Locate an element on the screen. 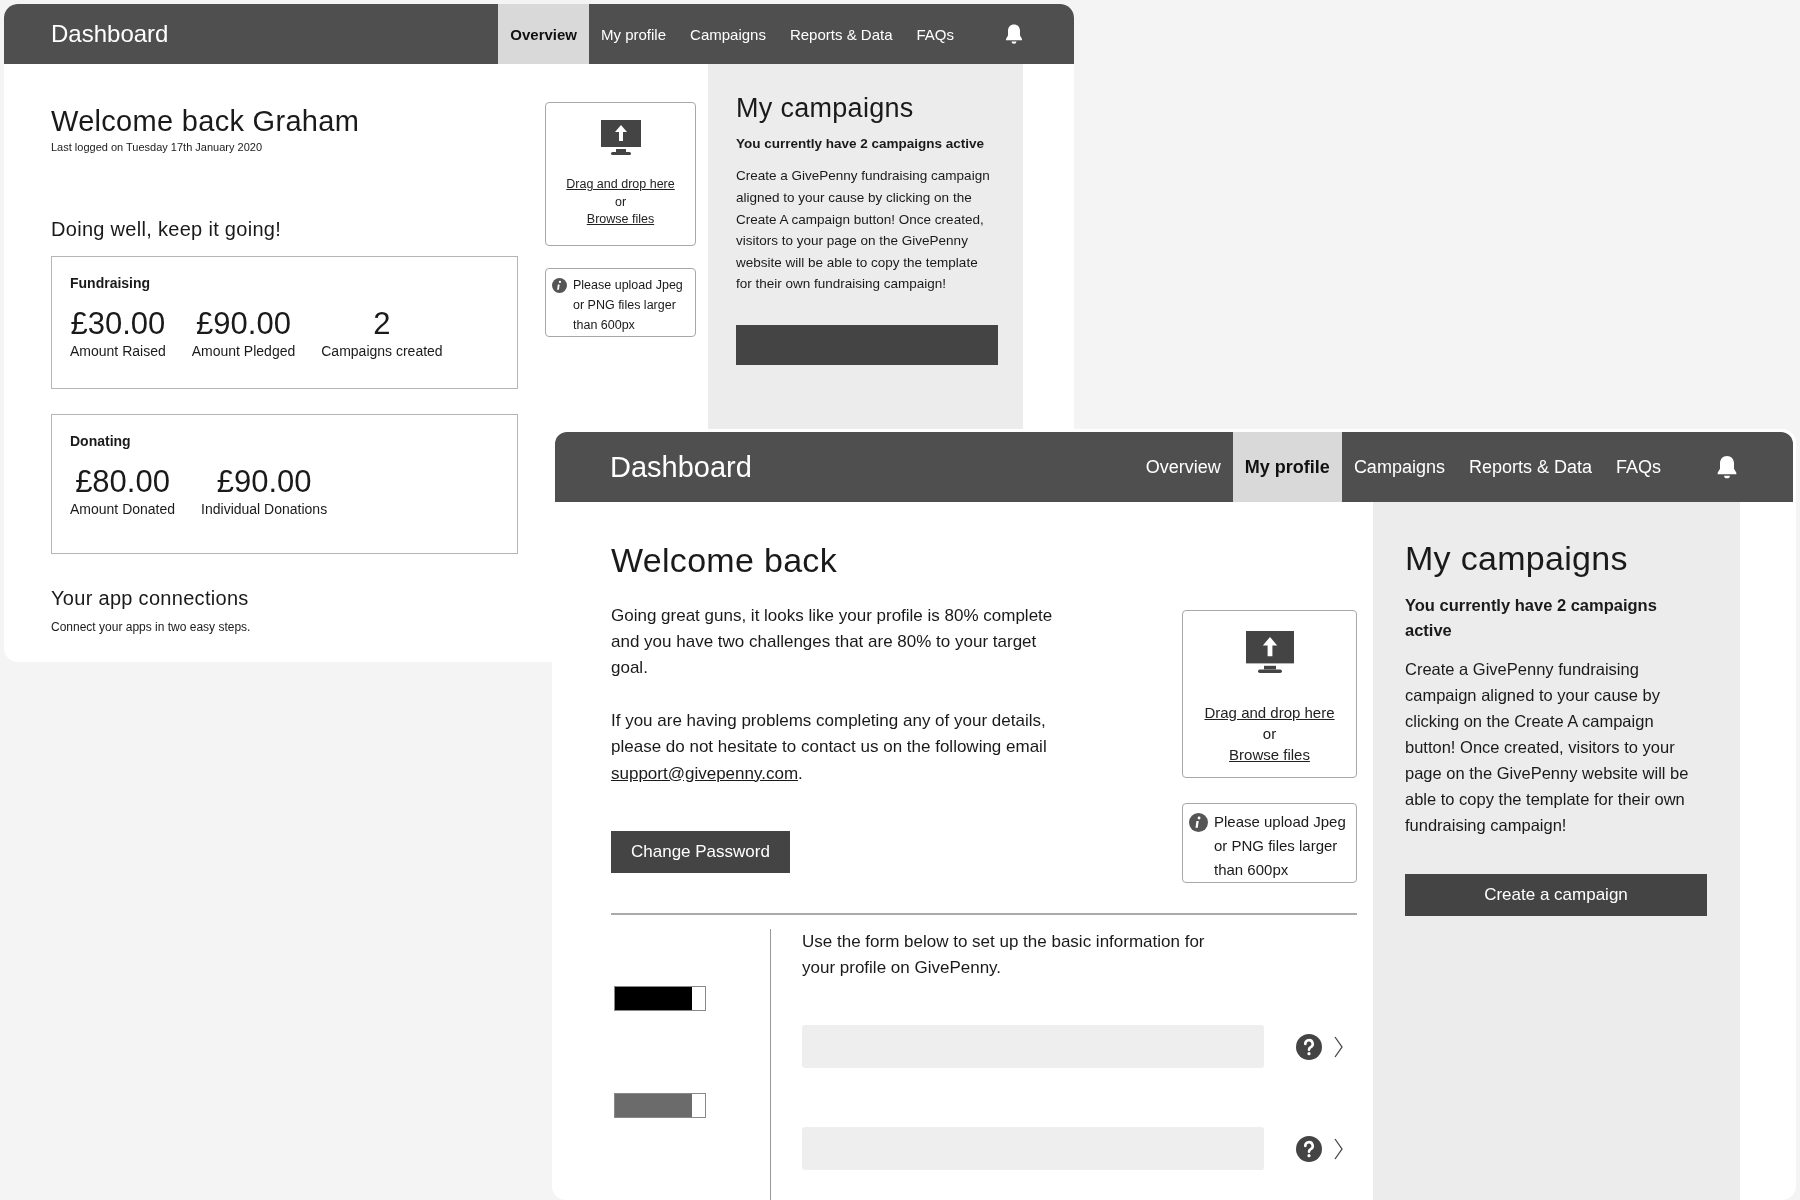 Image resolution: width=1800 pixels, height=1200 pixels. card-title: Donating is located at coordinates (101, 440).